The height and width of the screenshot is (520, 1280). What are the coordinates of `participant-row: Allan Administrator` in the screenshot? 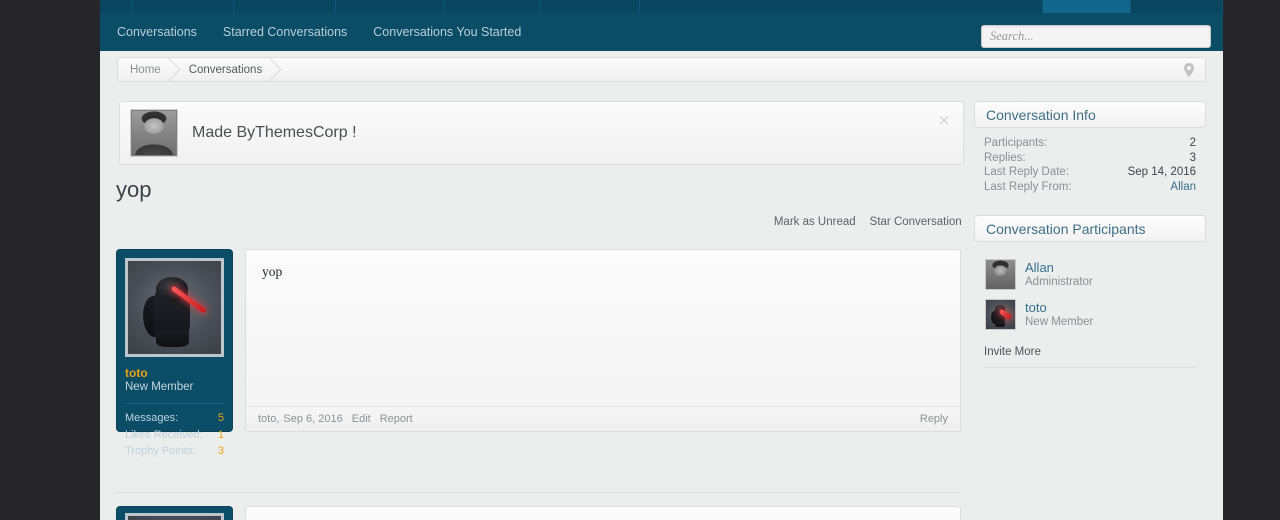 It's located at (1090, 275).